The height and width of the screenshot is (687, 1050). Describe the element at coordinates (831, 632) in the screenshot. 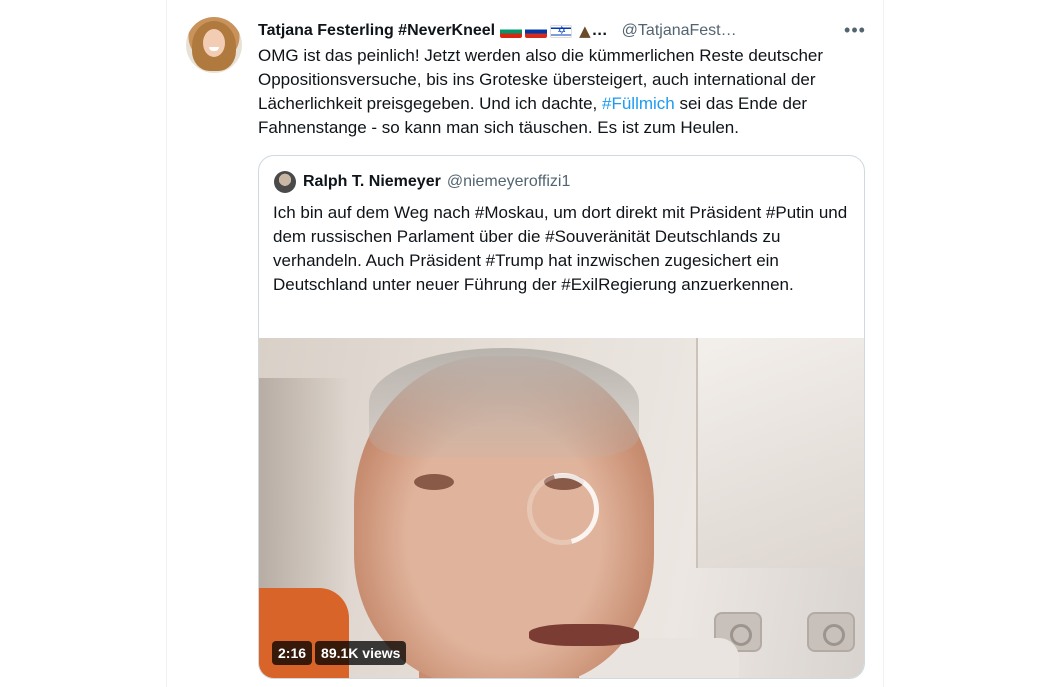

I see `video-air-vent` at that location.